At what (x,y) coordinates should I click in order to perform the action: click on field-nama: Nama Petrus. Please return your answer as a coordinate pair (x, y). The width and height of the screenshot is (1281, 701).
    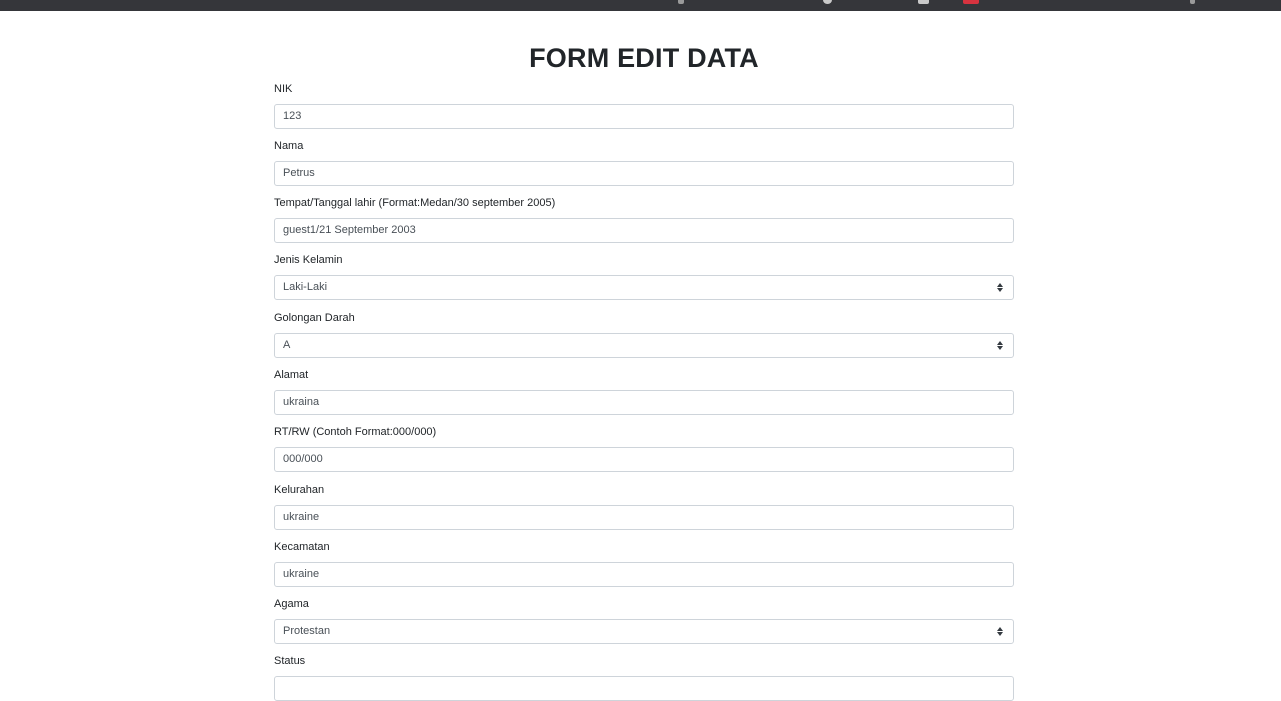
    Looking at the image, I should click on (644, 163).